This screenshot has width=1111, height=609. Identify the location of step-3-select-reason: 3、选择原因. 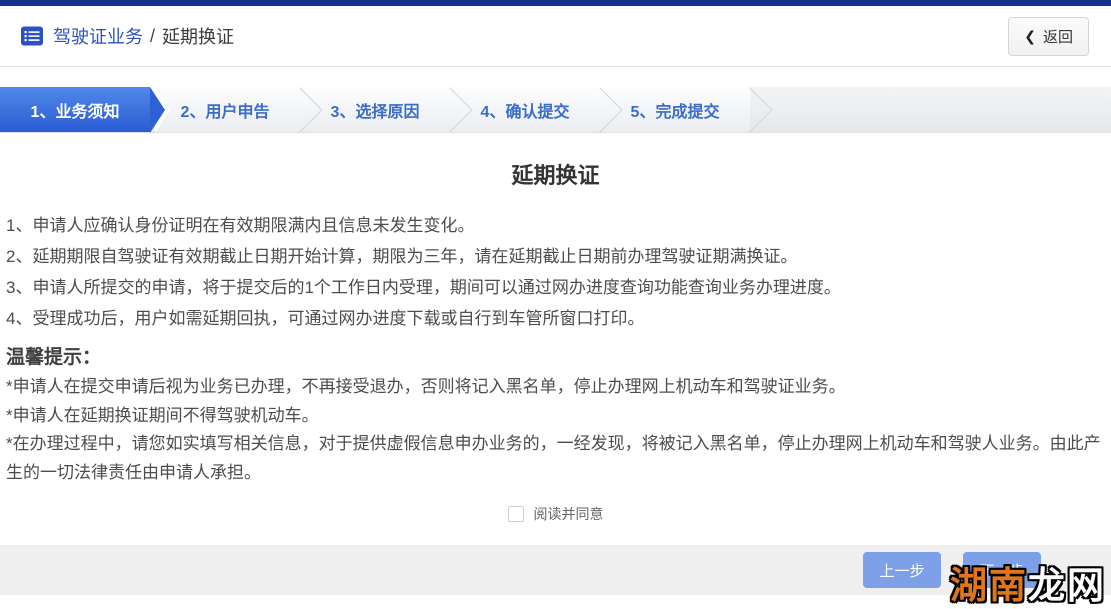
(375, 109).